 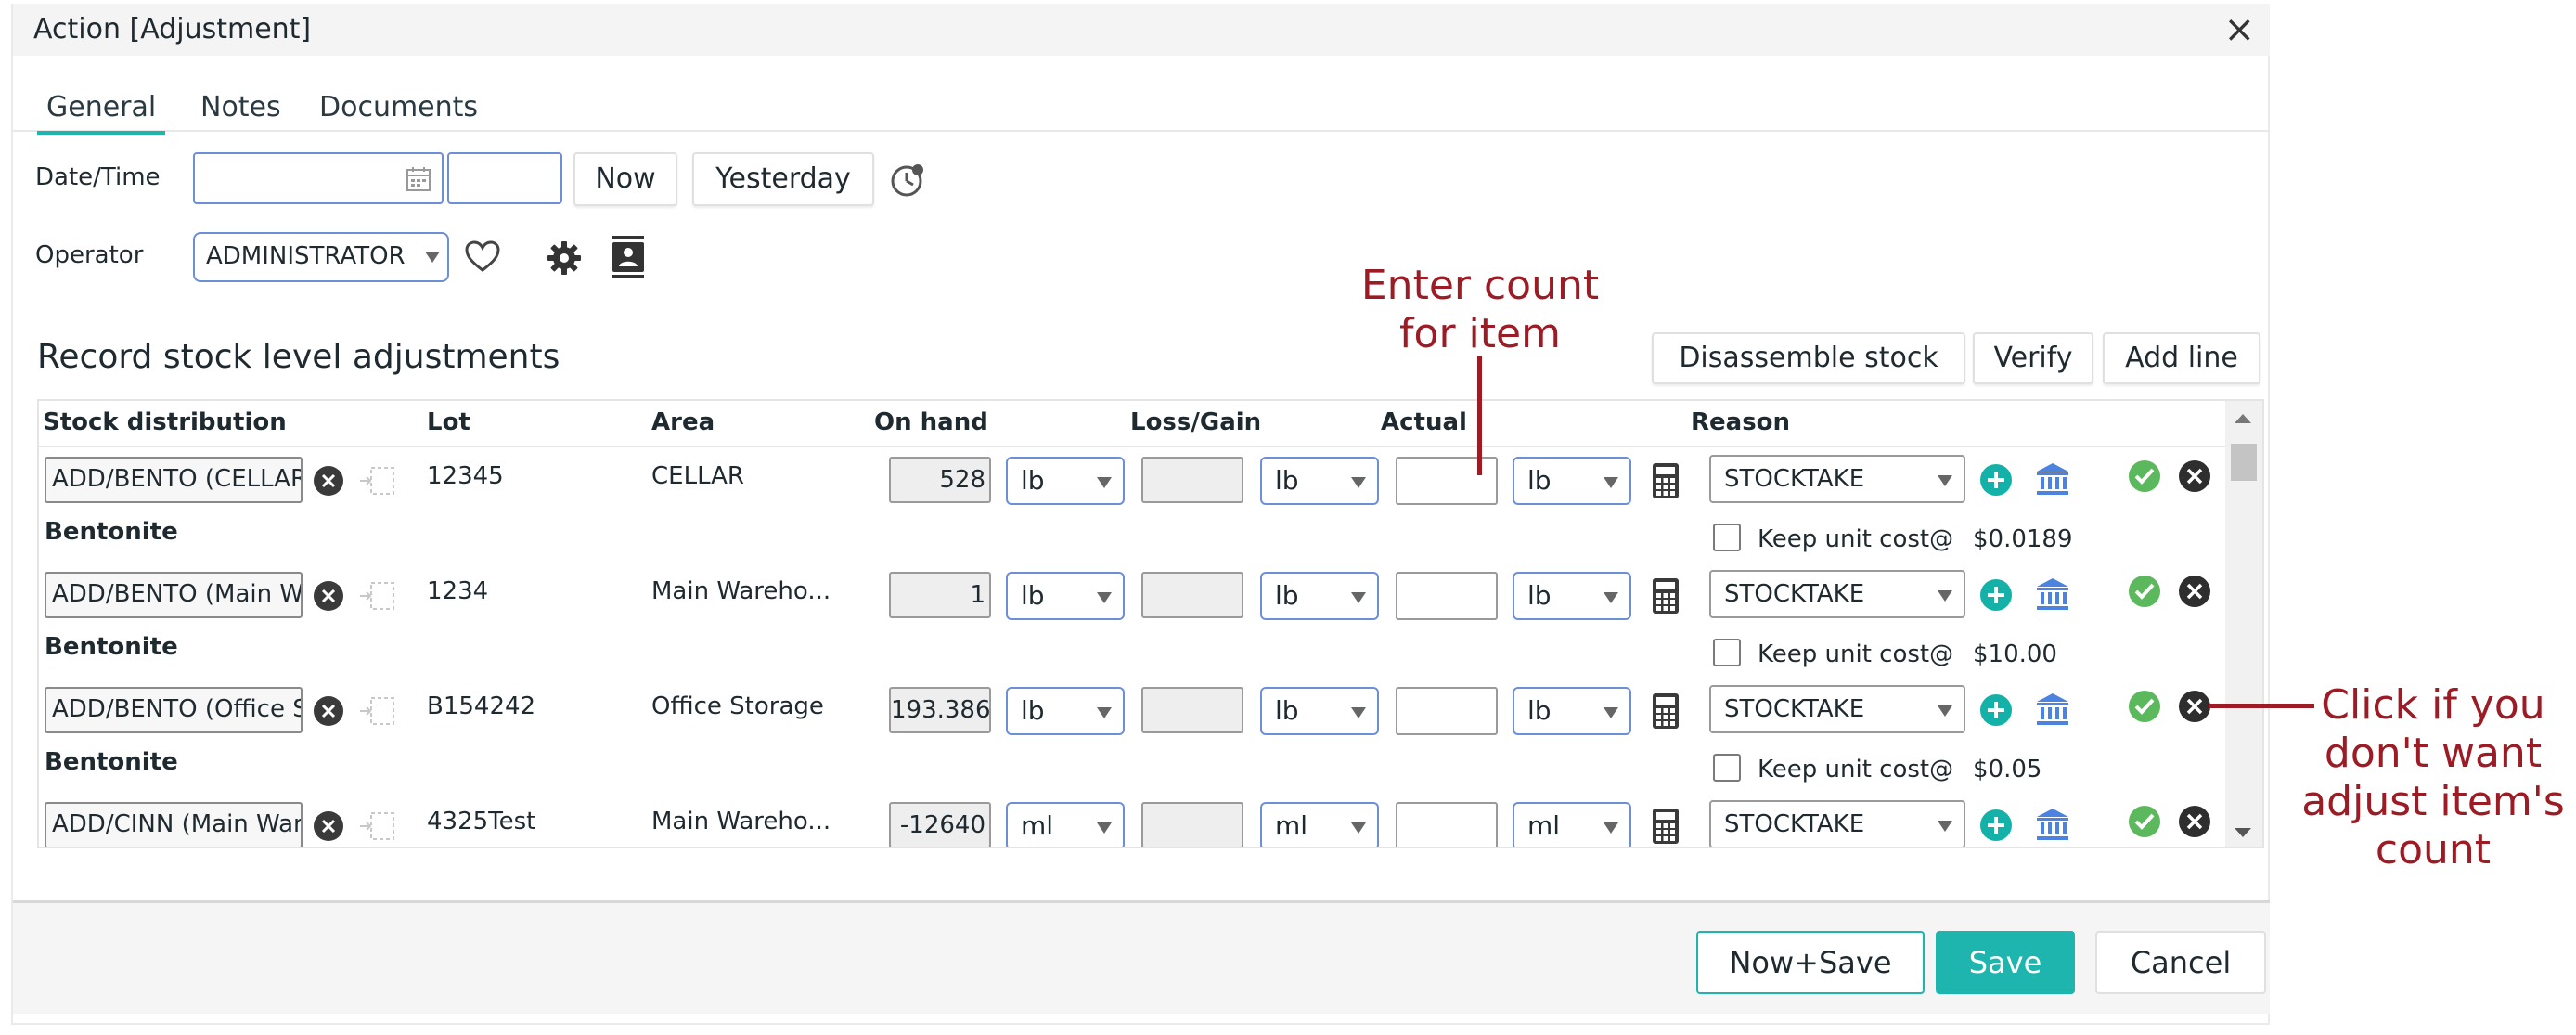 What do you see at coordinates (2244, 462) in the screenshot?
I see `scroll-thumb` at bounding box center [2244, 462].